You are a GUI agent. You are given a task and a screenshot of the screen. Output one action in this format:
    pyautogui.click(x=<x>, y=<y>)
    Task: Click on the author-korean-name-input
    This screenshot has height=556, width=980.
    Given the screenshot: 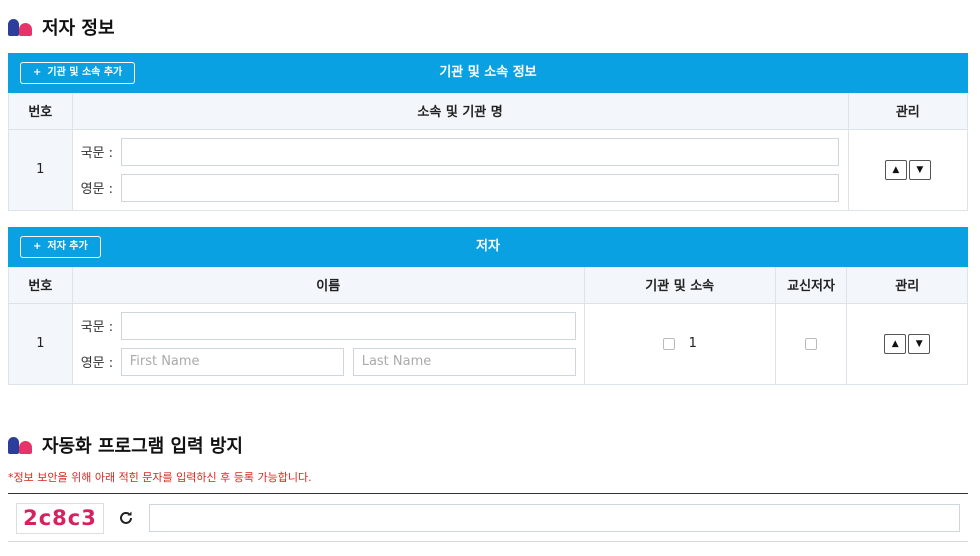 What is the action you would take?
    pyautogui.click(x=348, y=325)
    